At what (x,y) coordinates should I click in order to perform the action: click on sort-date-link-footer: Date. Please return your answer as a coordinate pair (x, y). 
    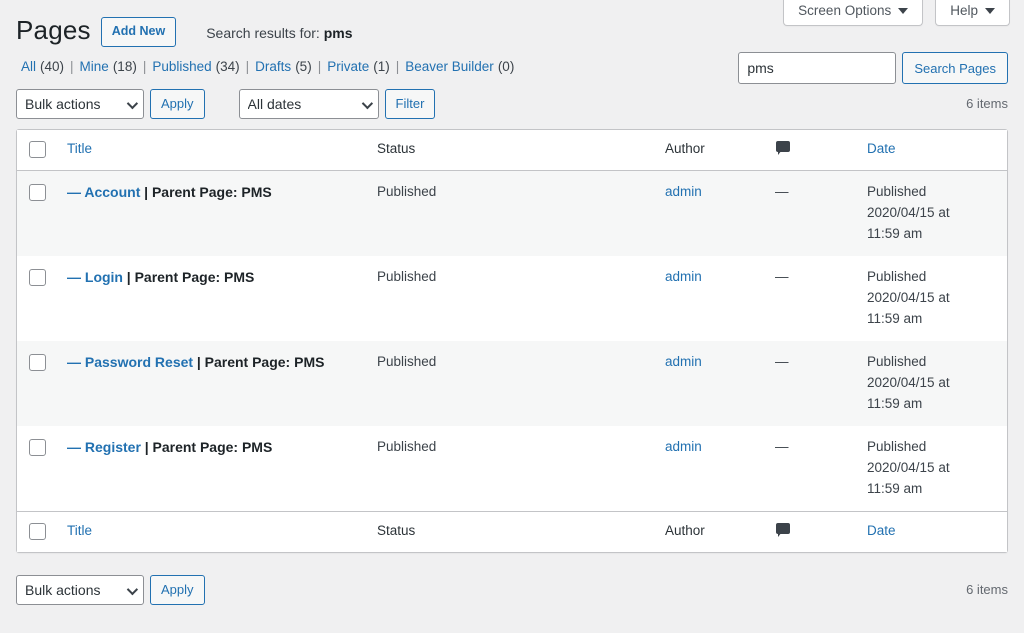
    Looking at the image, I should click on (881, 530).